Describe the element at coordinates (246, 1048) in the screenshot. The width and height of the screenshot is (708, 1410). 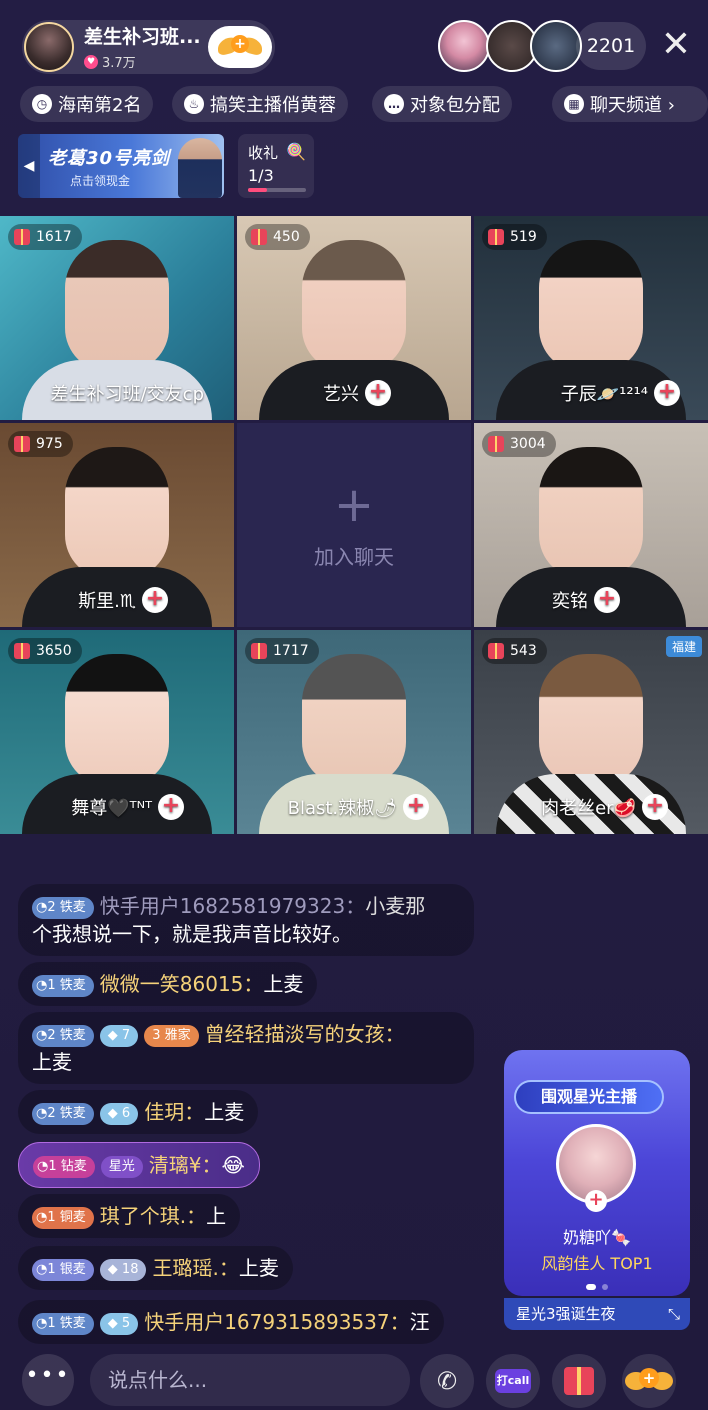
I see `chat-message: ◔ 2 铁麦 ◆ 73 雅家 曾经轻描淡写的女孩： 上麦` at that location.